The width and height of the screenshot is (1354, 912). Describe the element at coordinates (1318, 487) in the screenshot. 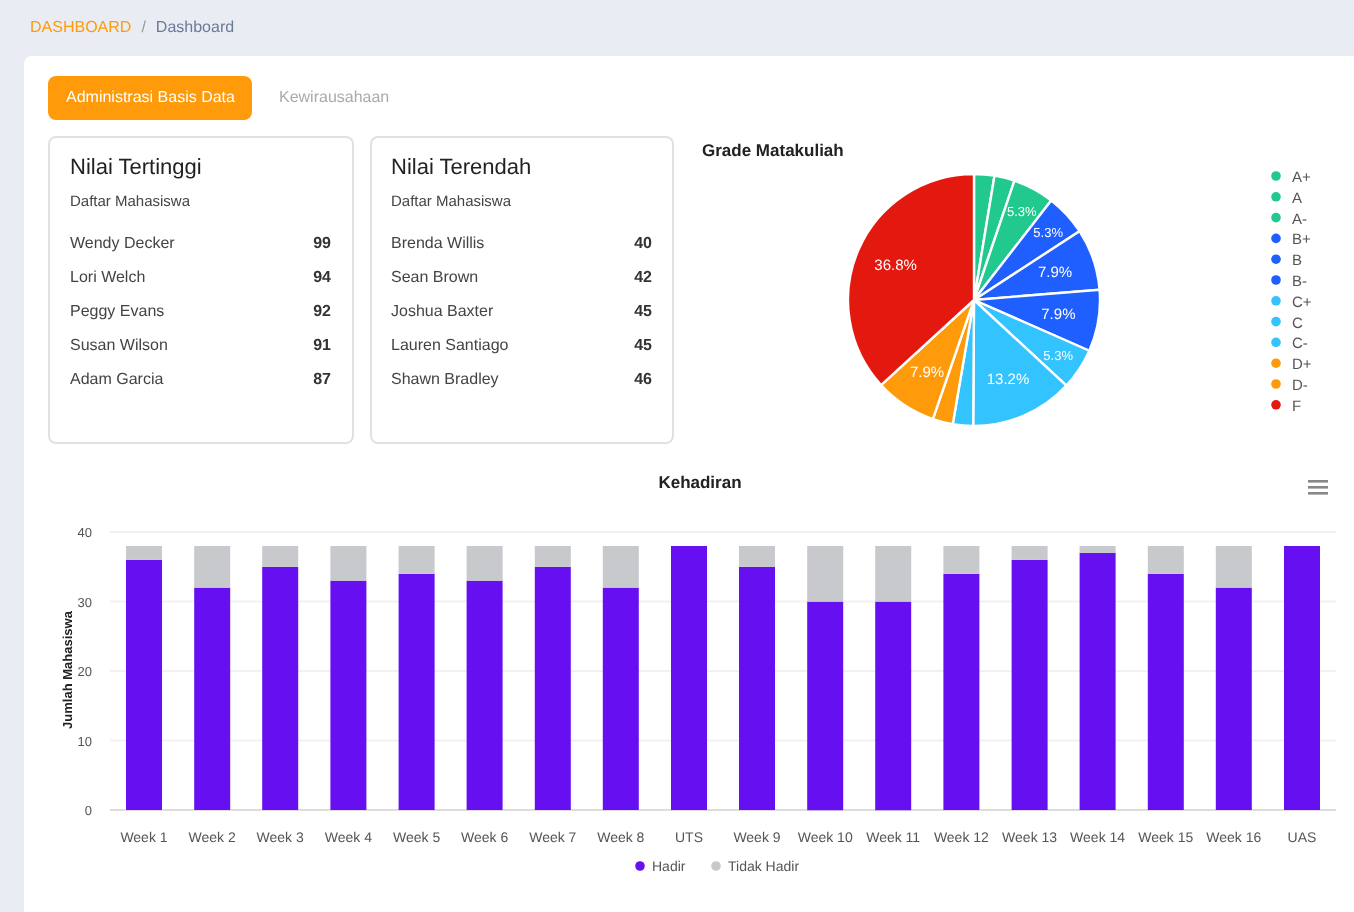

I see `menu-icon` at that location.